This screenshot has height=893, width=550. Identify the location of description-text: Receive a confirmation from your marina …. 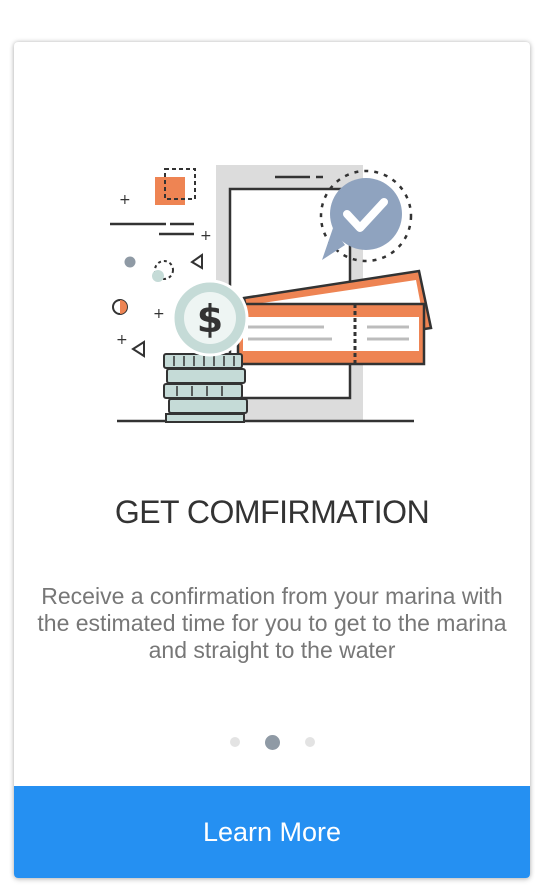
(272, 623).